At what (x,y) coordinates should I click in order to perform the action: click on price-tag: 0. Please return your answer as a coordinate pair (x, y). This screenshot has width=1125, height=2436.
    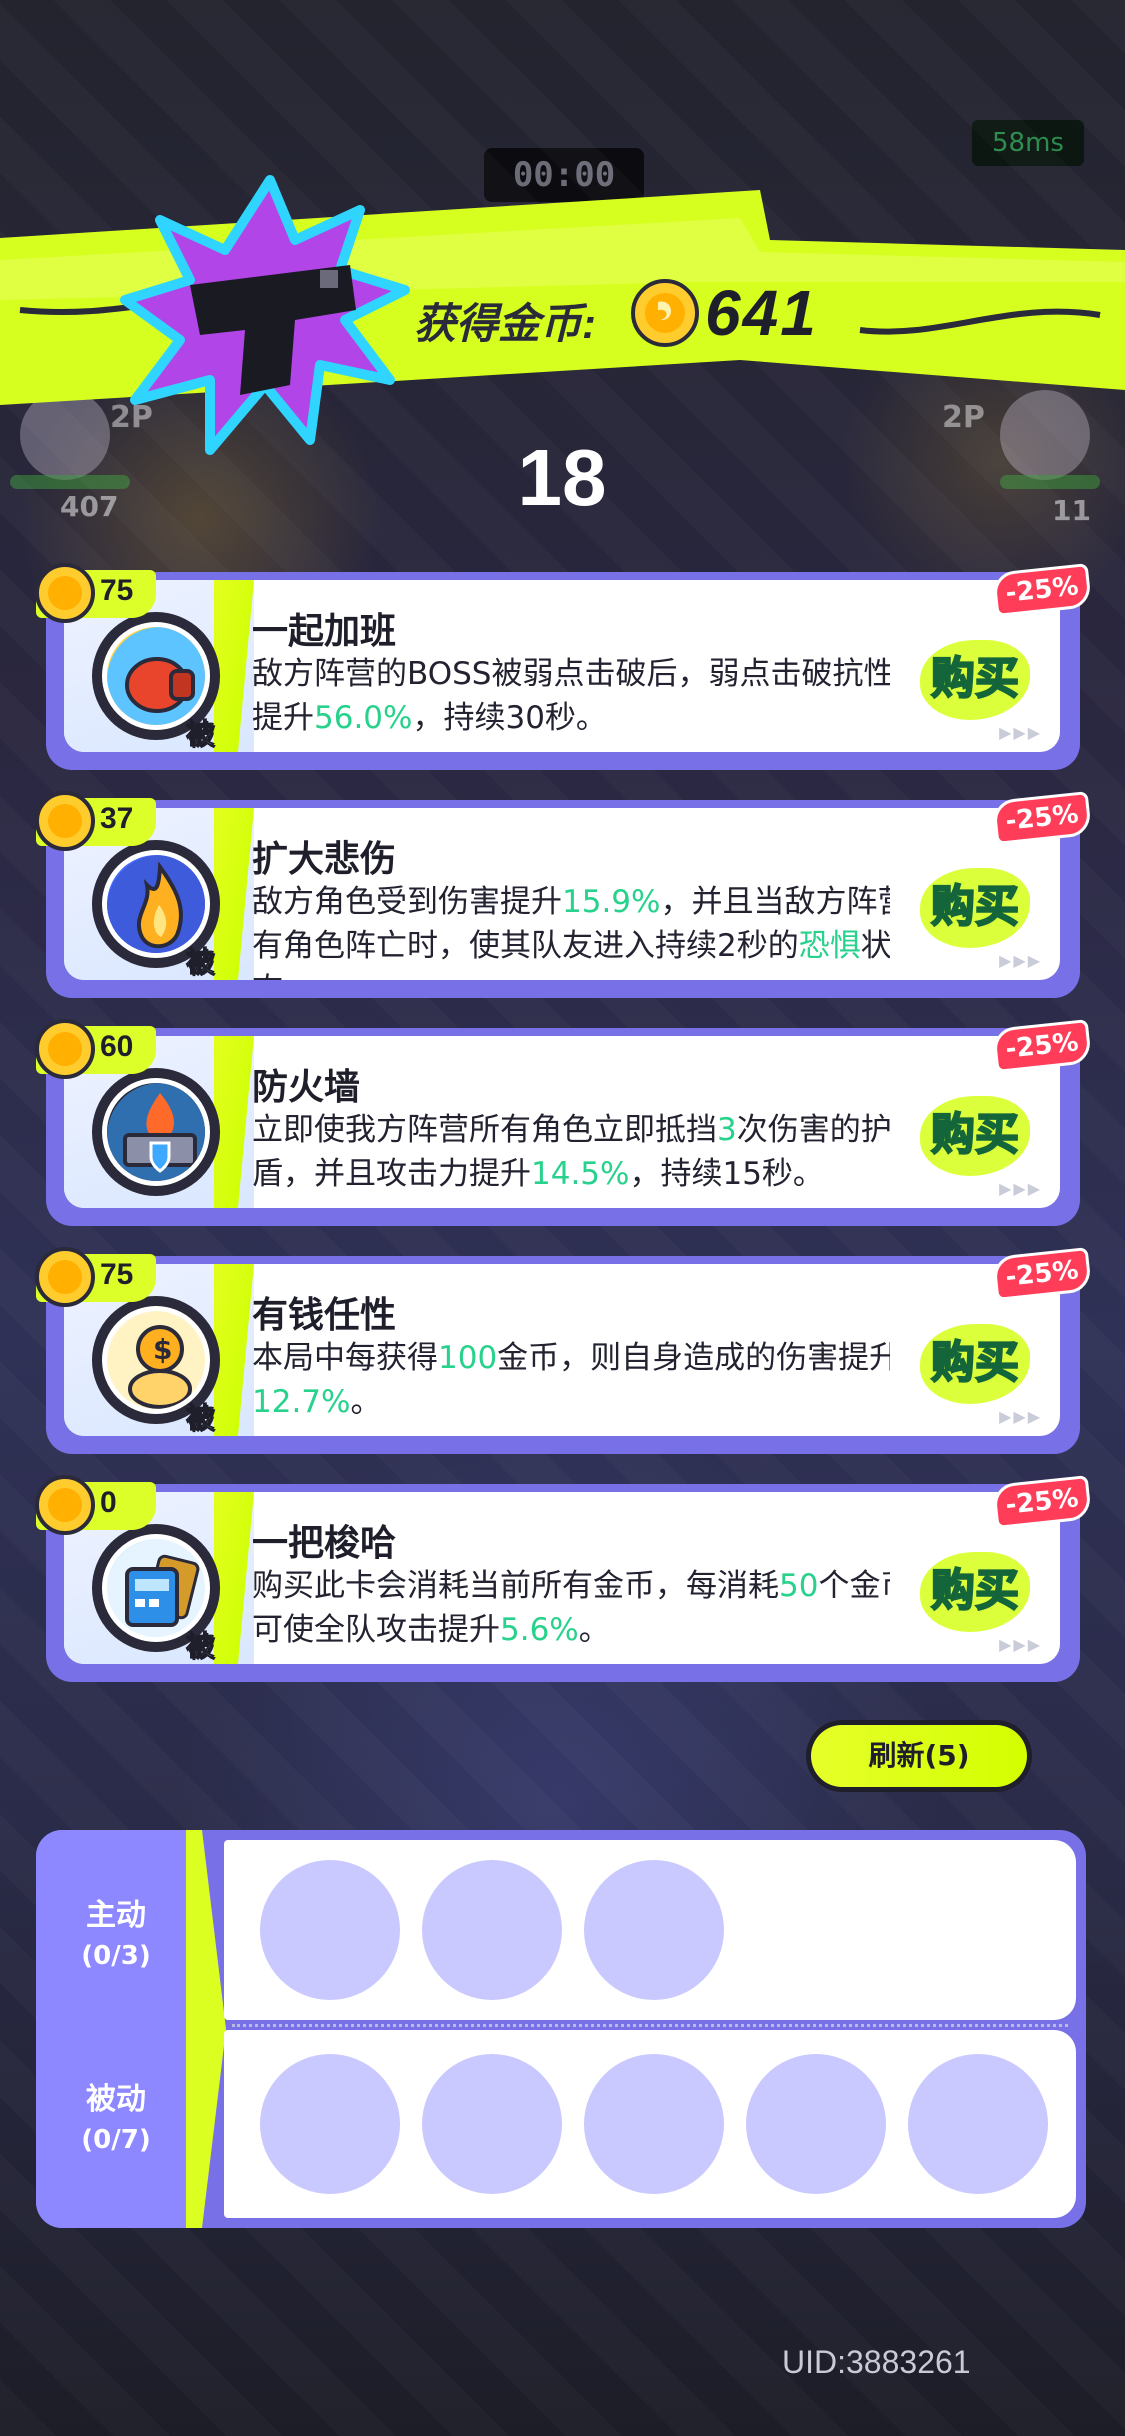
    Looking at the image, I should click on (95, 1505).